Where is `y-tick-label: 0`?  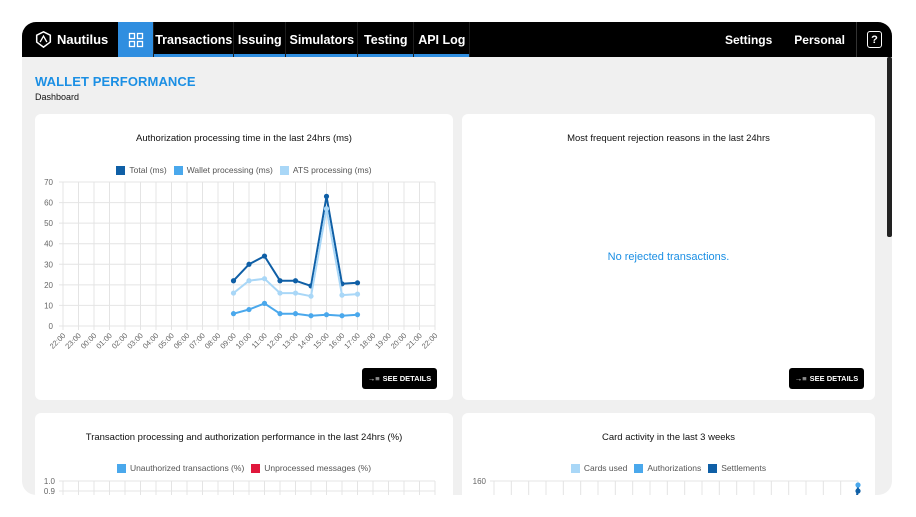 y-tick-label: 0 is located at coordinates (51, 326).